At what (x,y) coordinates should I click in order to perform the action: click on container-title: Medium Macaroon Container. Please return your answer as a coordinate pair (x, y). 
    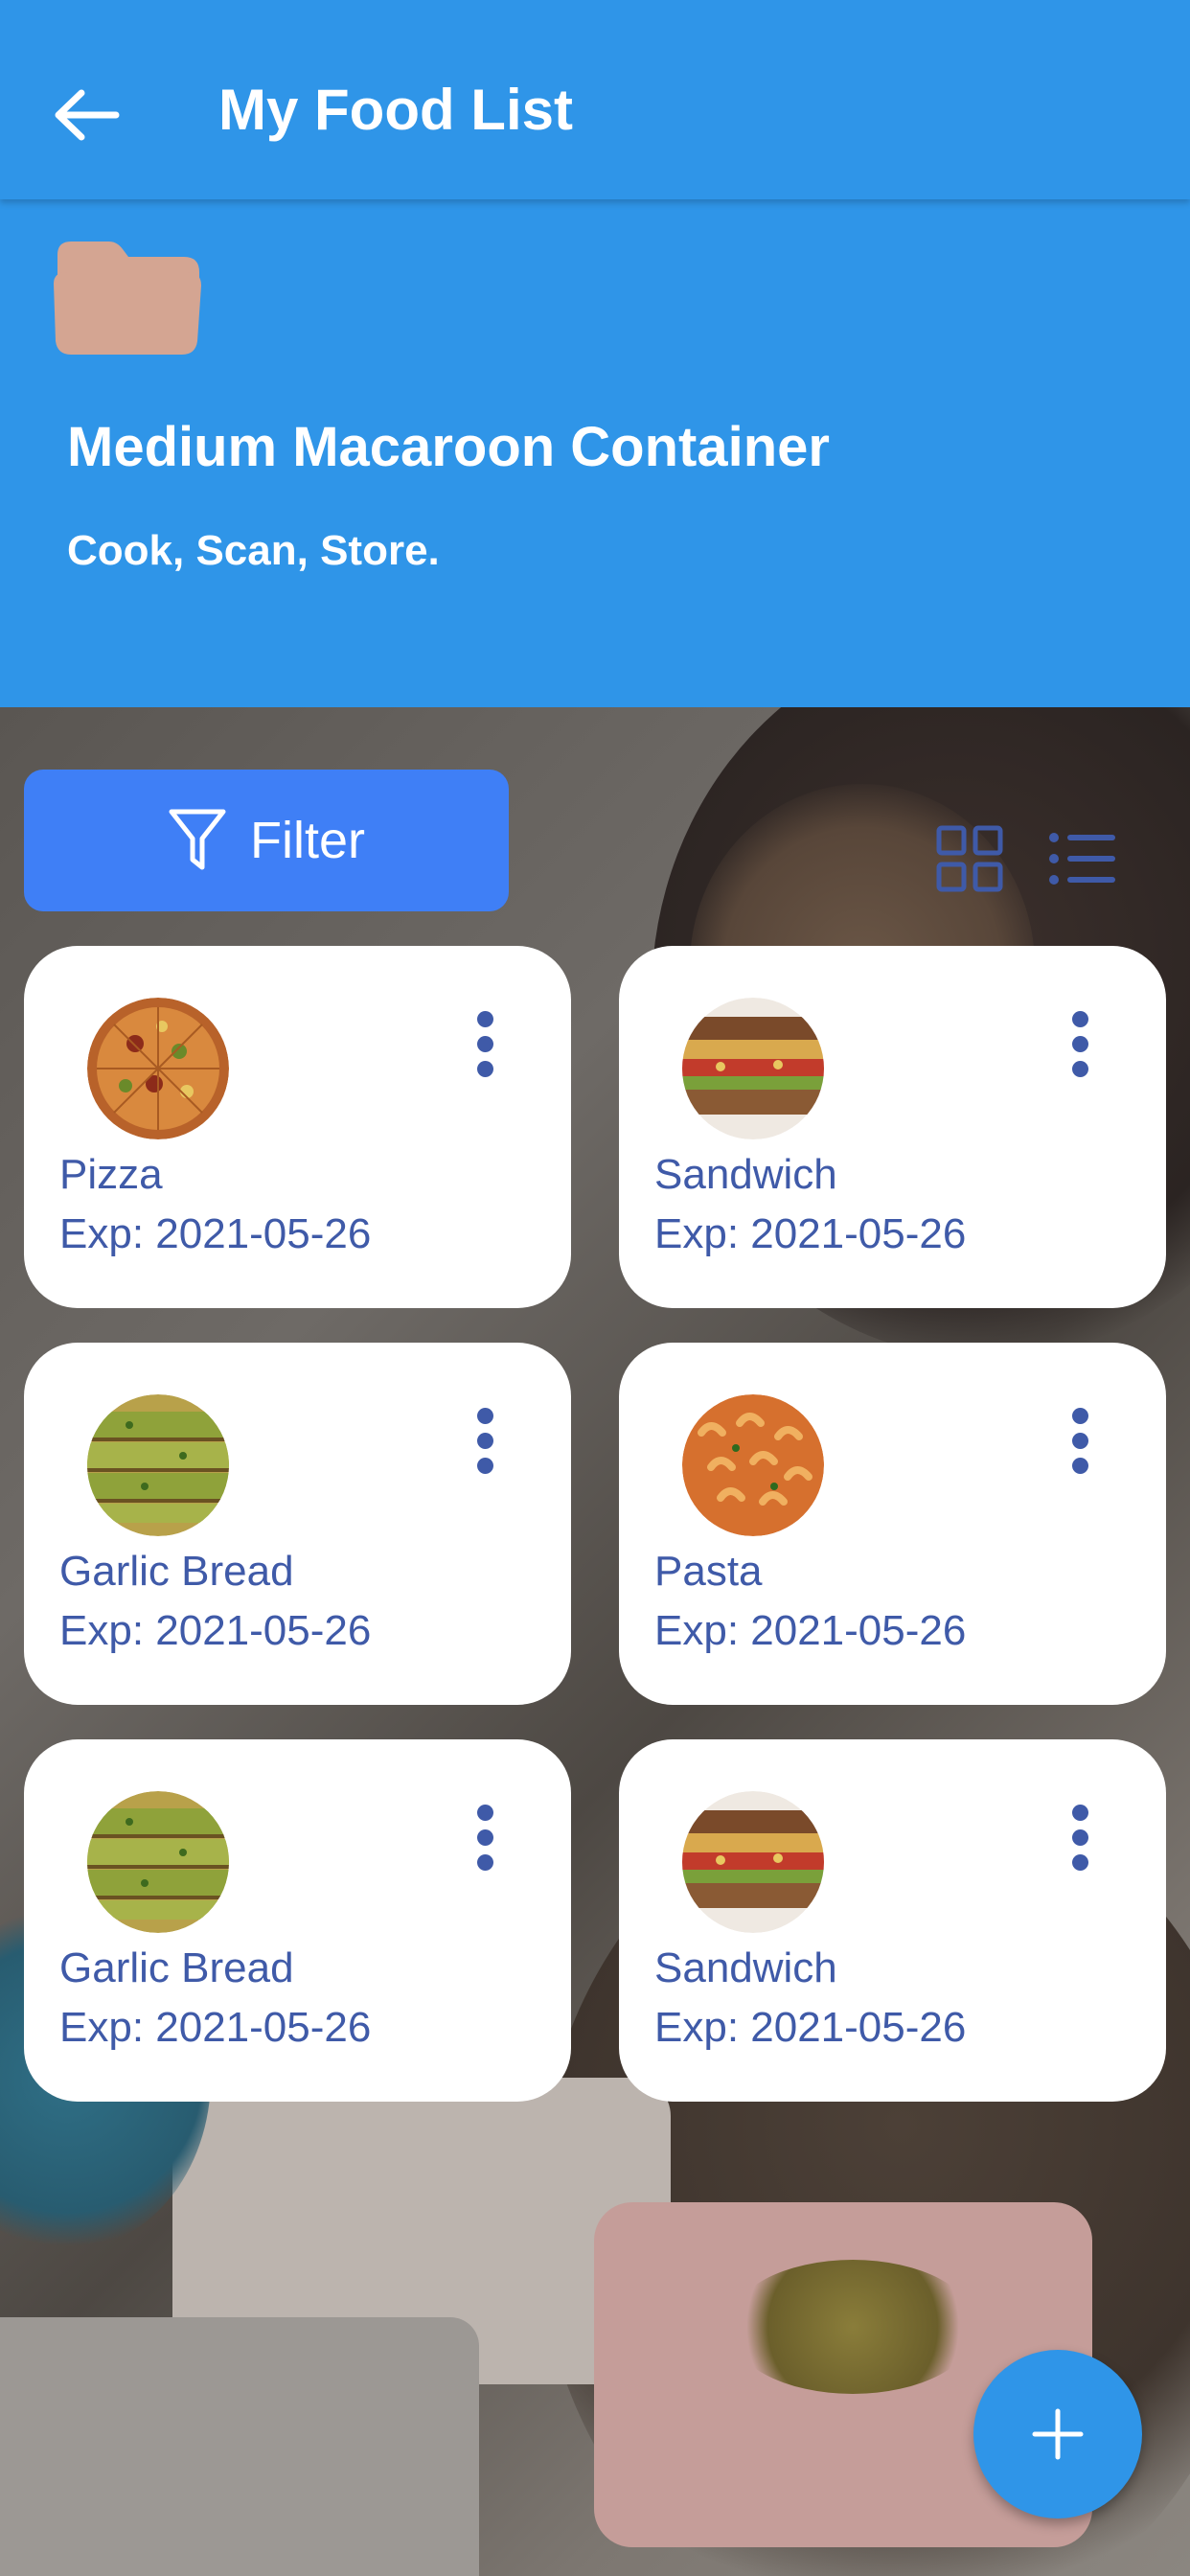
    Looking at the image, I should click on (449, 447).